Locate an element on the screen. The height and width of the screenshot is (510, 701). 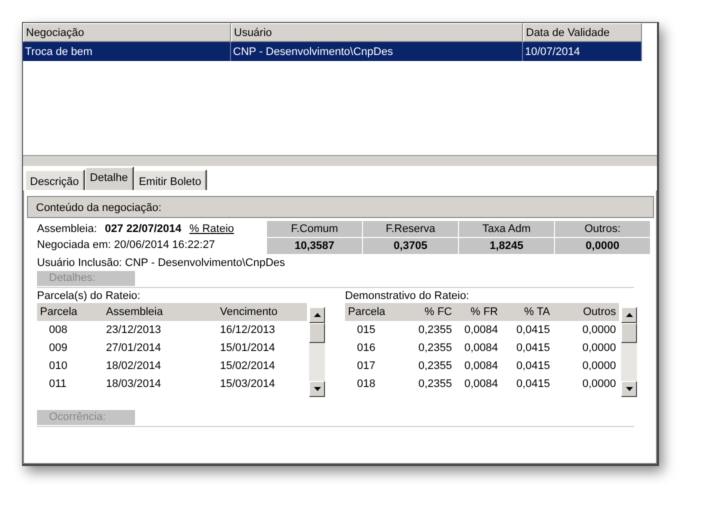
total-value: 1,8245 is located at coordinates (506, 246).